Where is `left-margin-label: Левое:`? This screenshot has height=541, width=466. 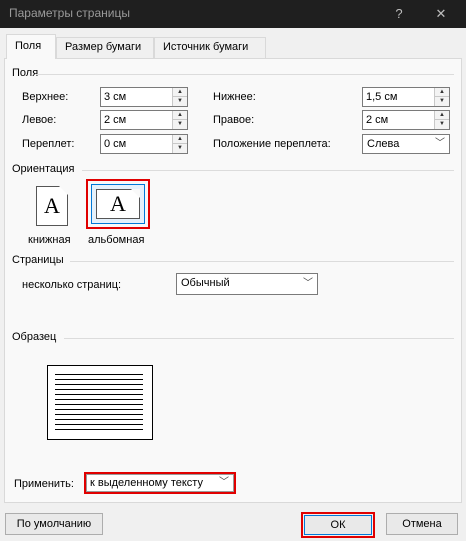
left-margin-label: Левое: is located at coordinates (39, 120).